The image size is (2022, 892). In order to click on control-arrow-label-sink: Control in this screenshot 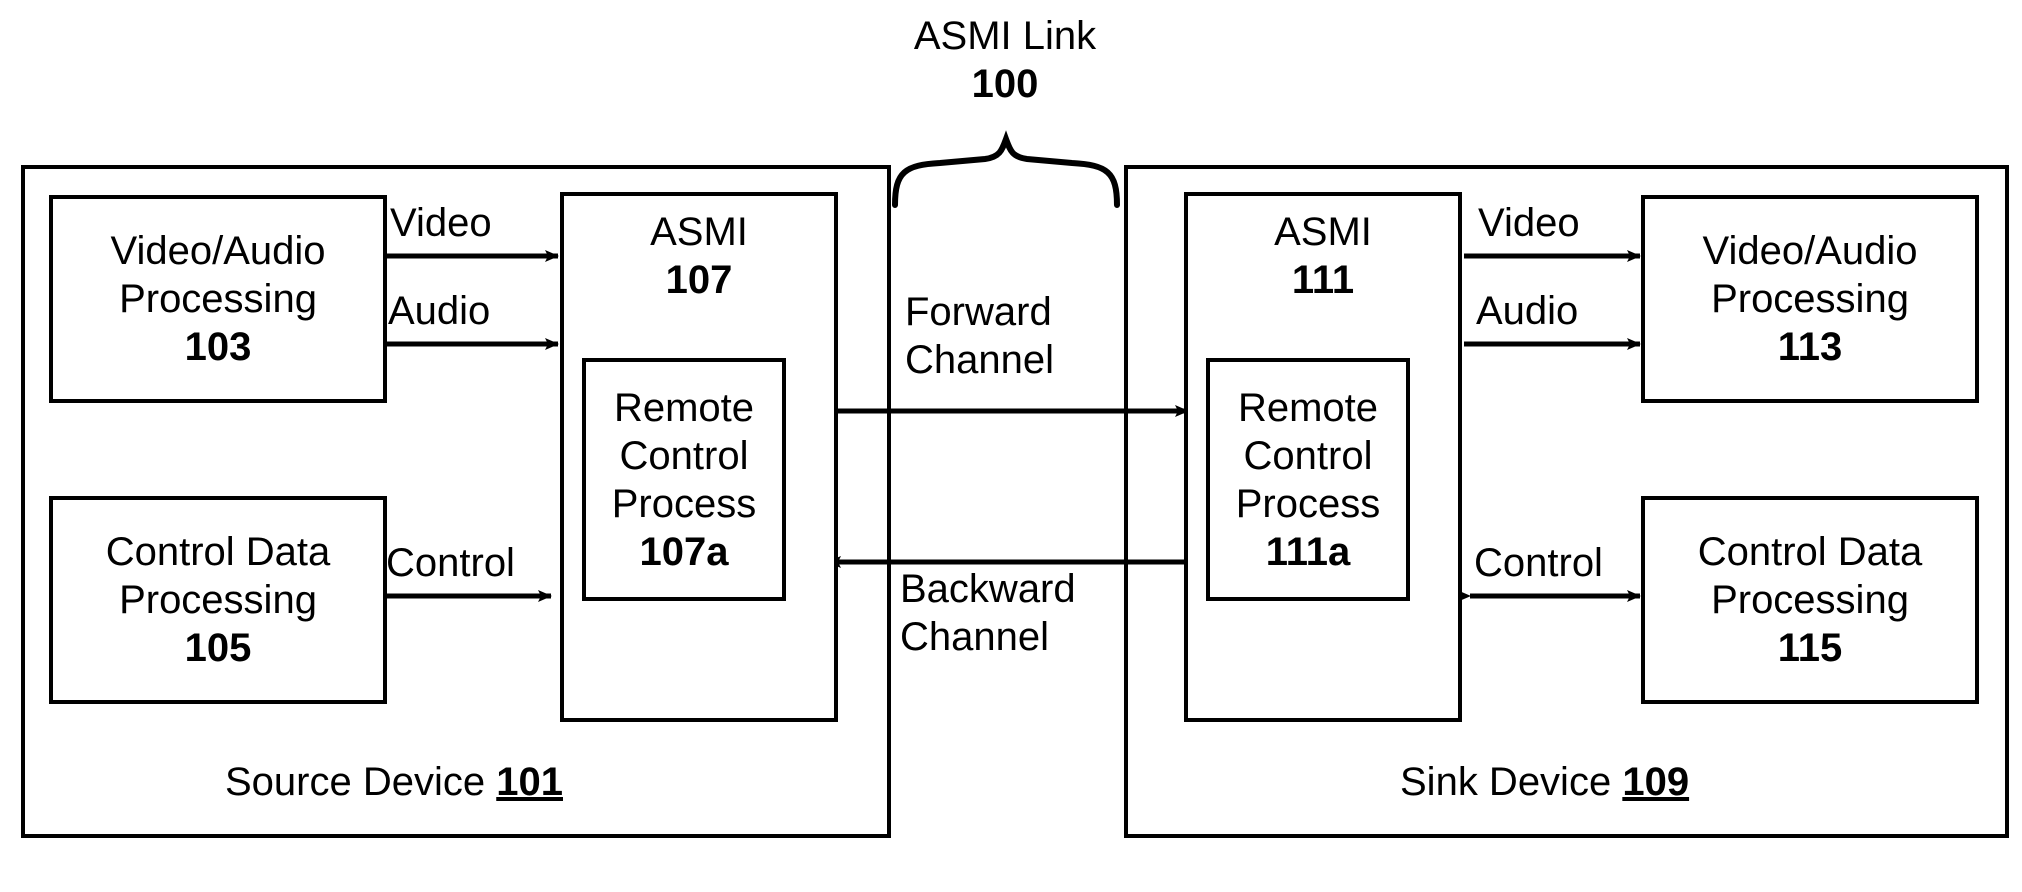, I will do `click(1538, 563)`.